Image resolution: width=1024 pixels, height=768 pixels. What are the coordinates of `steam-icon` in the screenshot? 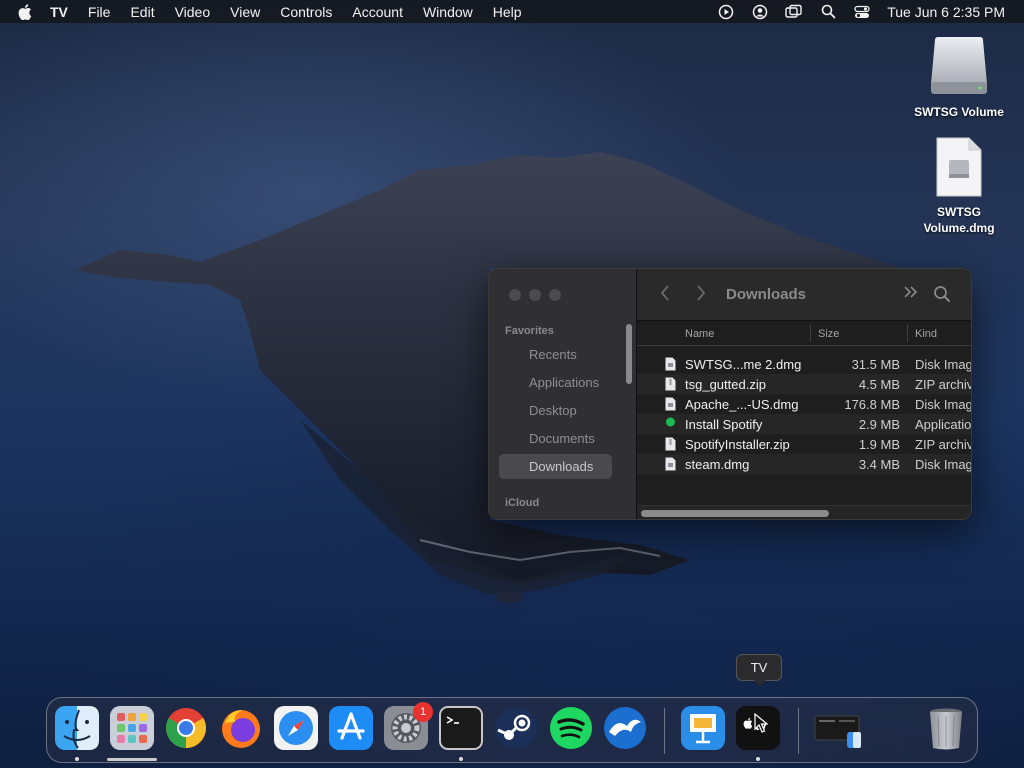 It's located at (516, 728).